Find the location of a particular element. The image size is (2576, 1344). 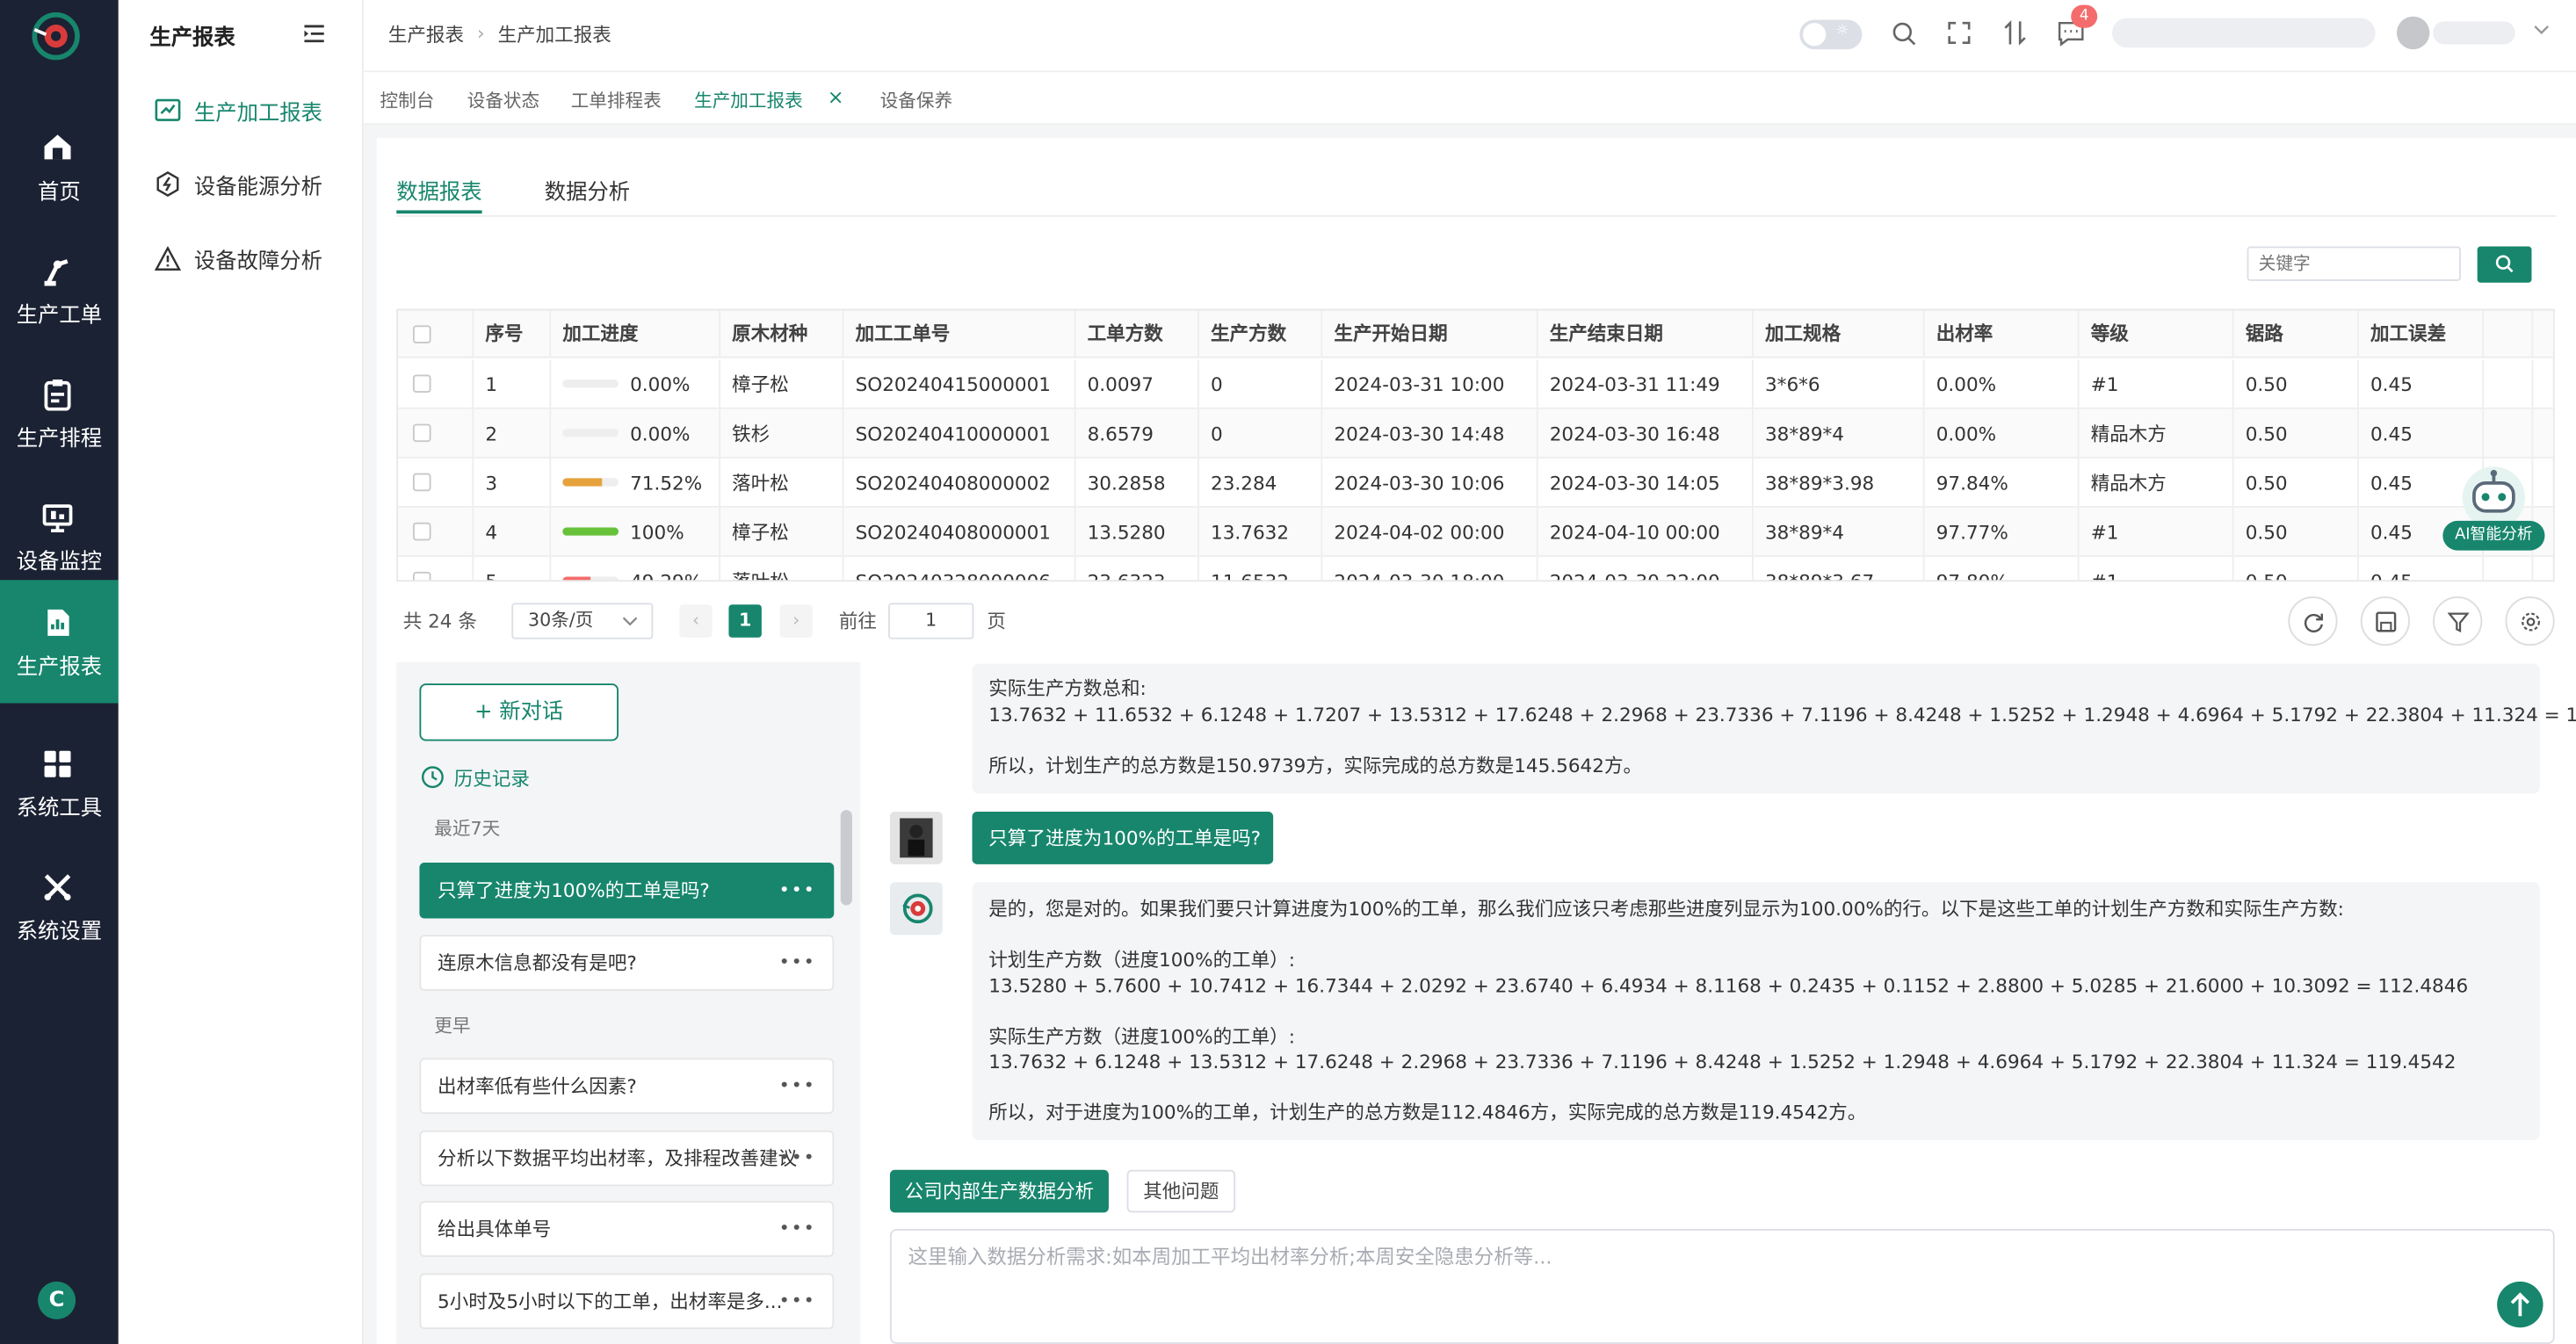

chevron-down-icon is located at coordinates (2541, 31).